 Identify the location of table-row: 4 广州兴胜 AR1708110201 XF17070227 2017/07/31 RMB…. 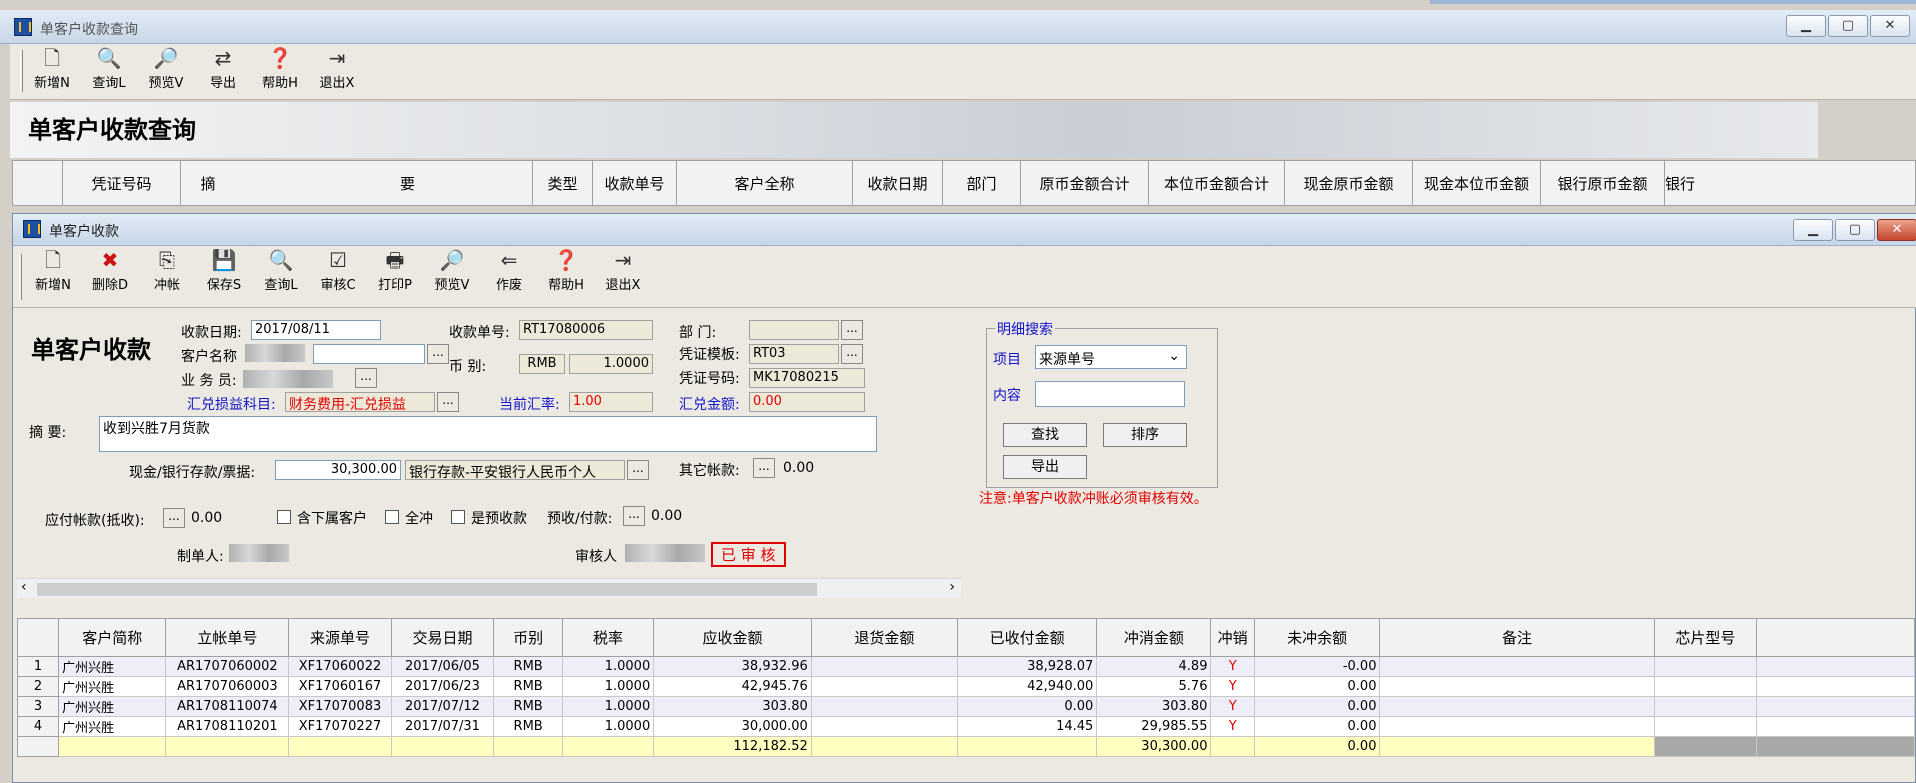
(965, 726).